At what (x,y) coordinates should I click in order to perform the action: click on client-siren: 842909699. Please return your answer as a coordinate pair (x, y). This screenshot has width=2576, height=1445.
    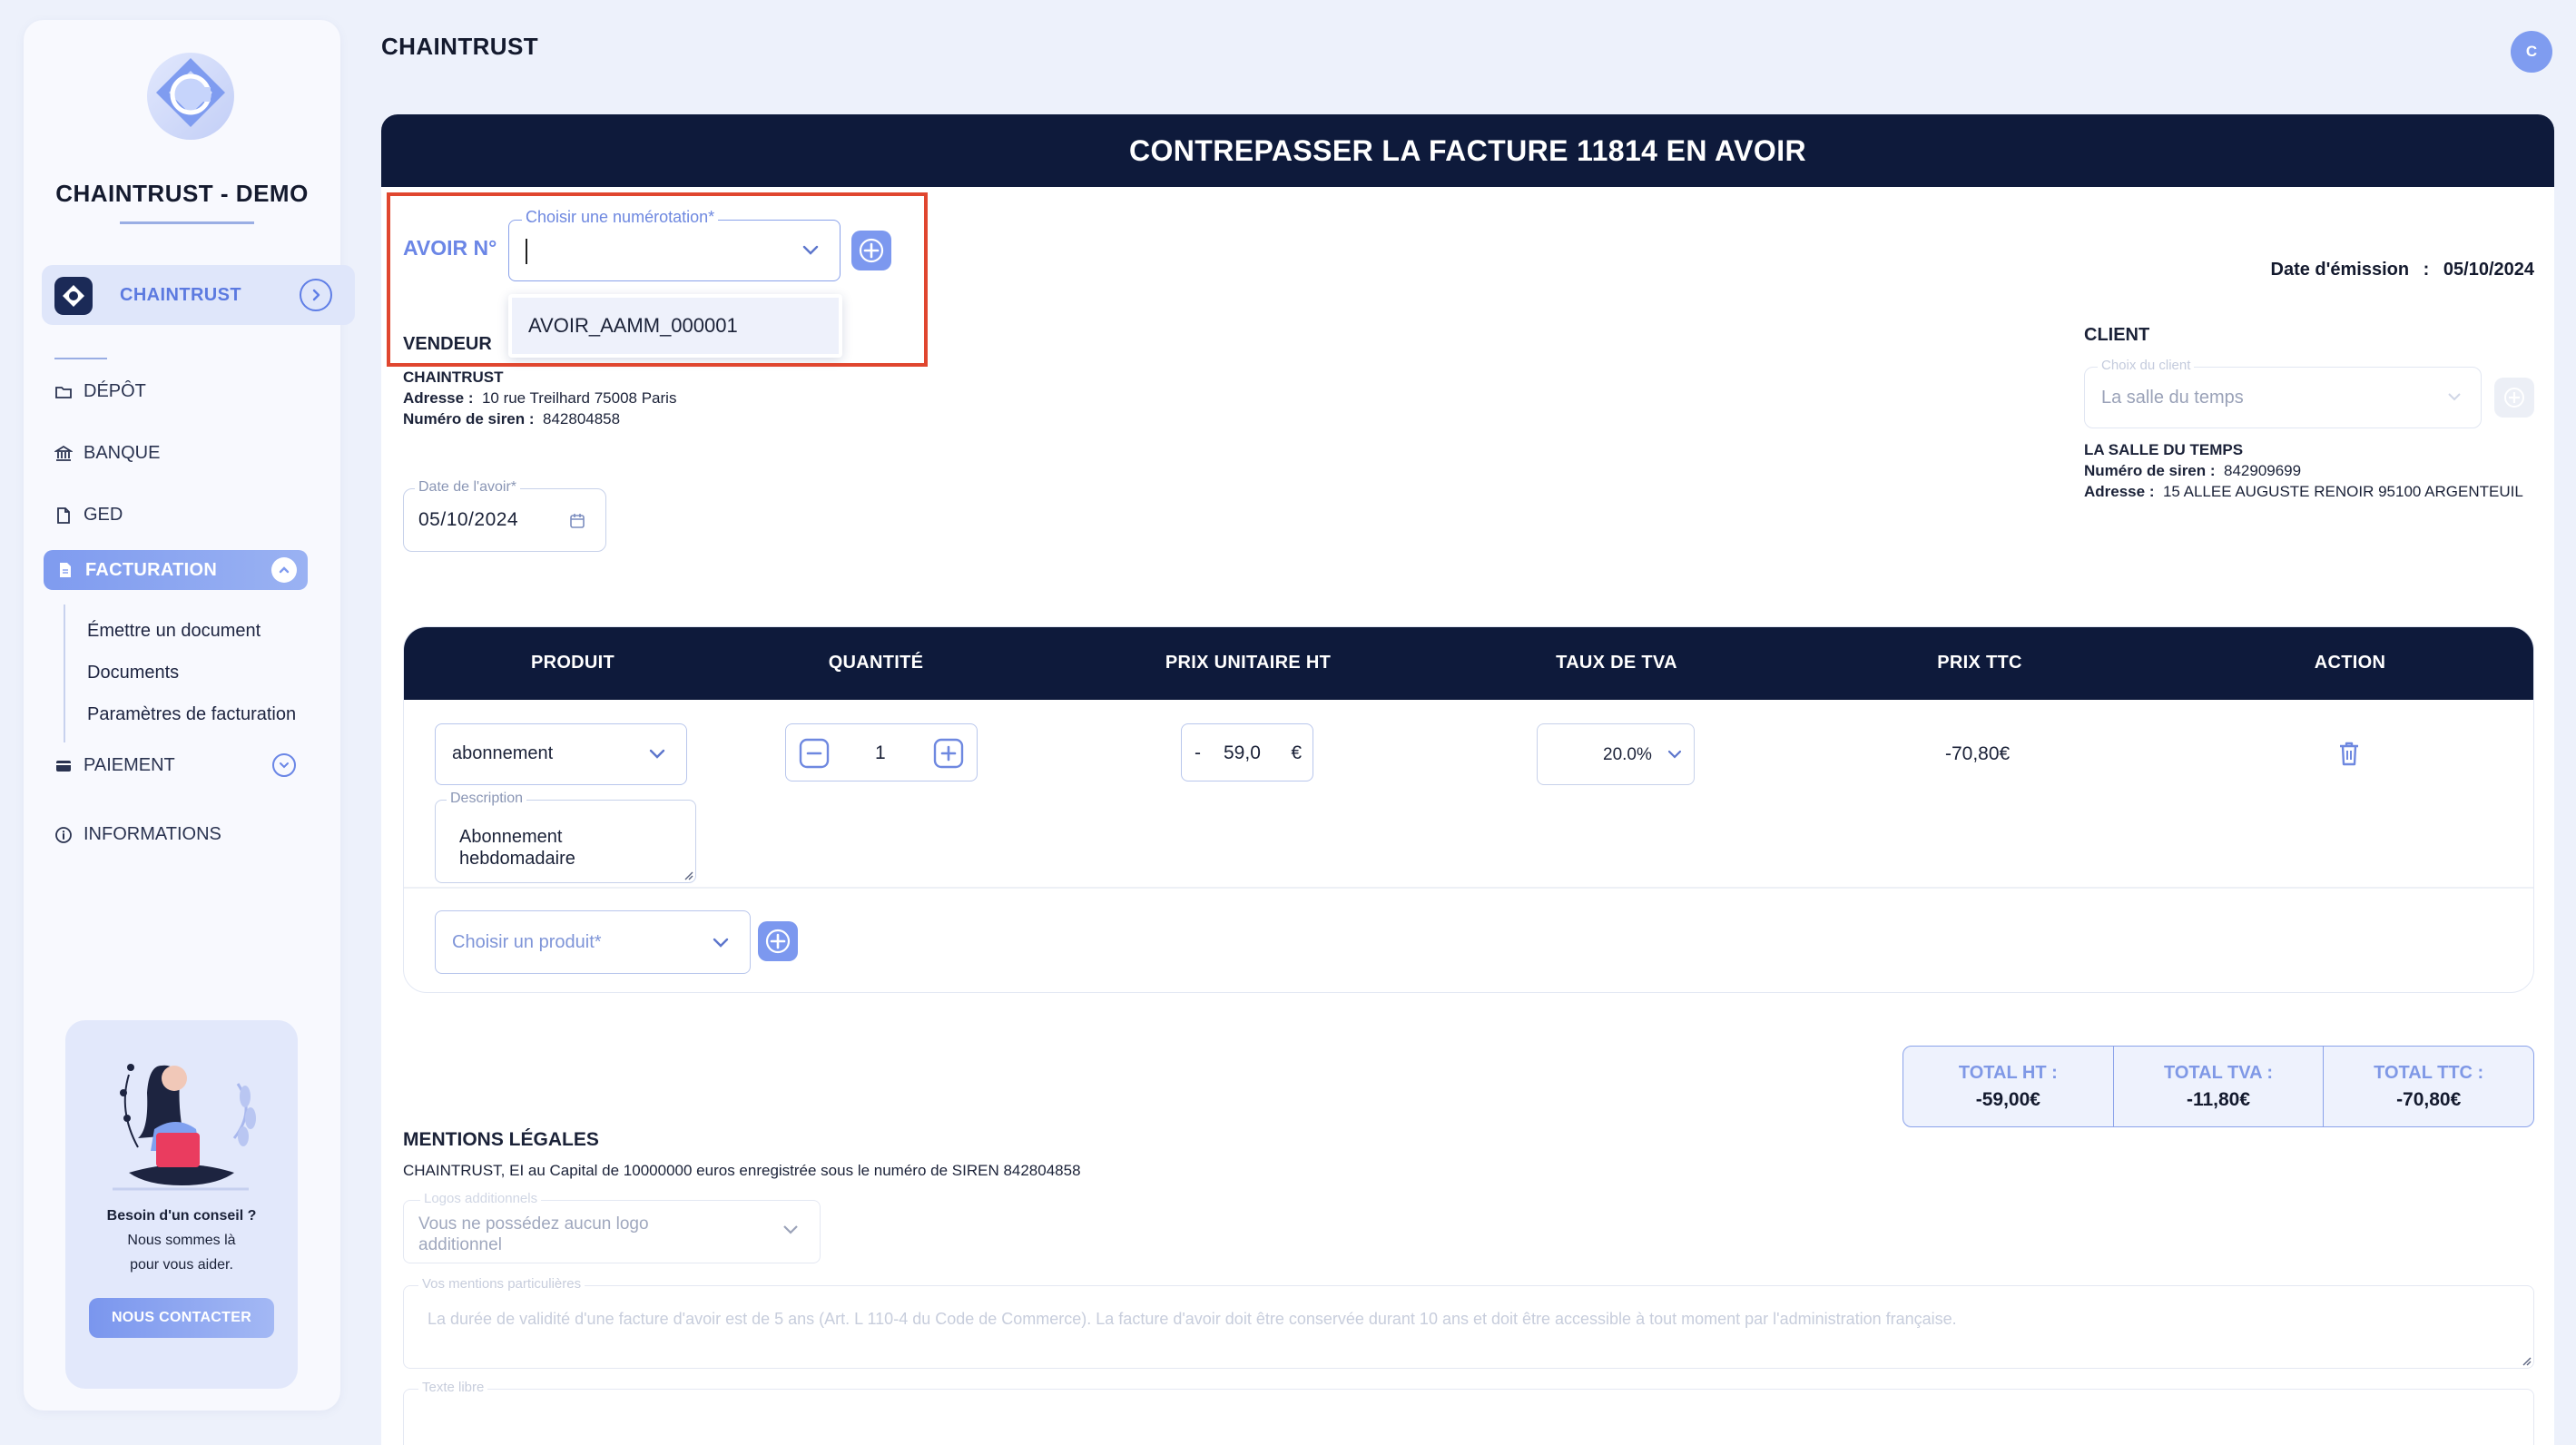
    Looking at the image, I should click on (2263, 470).